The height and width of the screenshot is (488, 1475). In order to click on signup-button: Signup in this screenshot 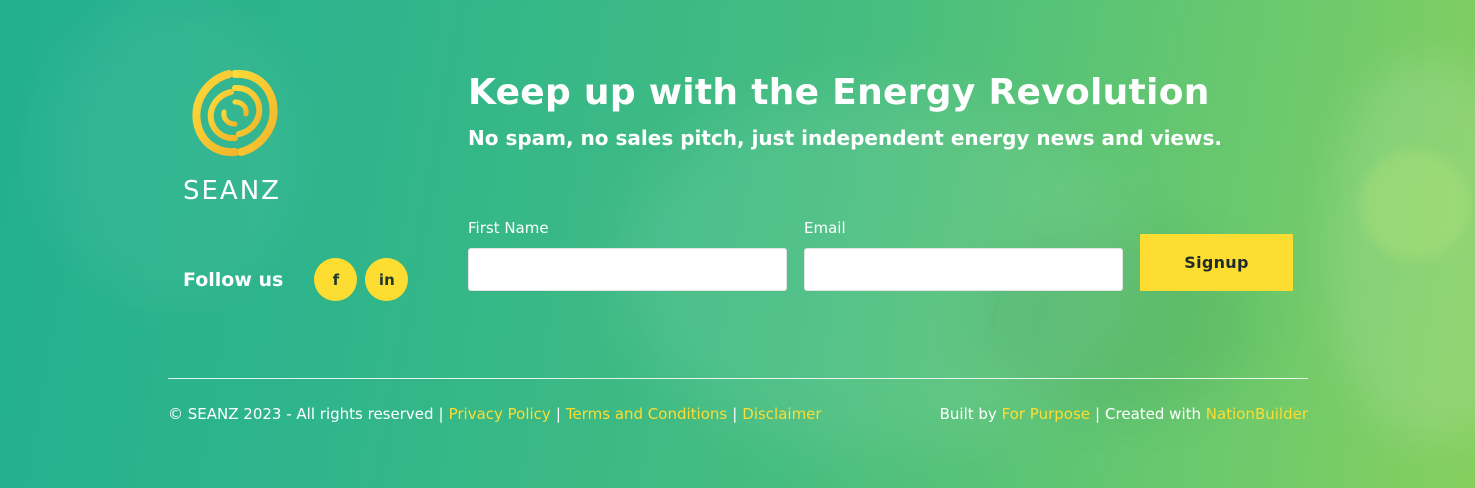, I will do `click(1216, 262)`.